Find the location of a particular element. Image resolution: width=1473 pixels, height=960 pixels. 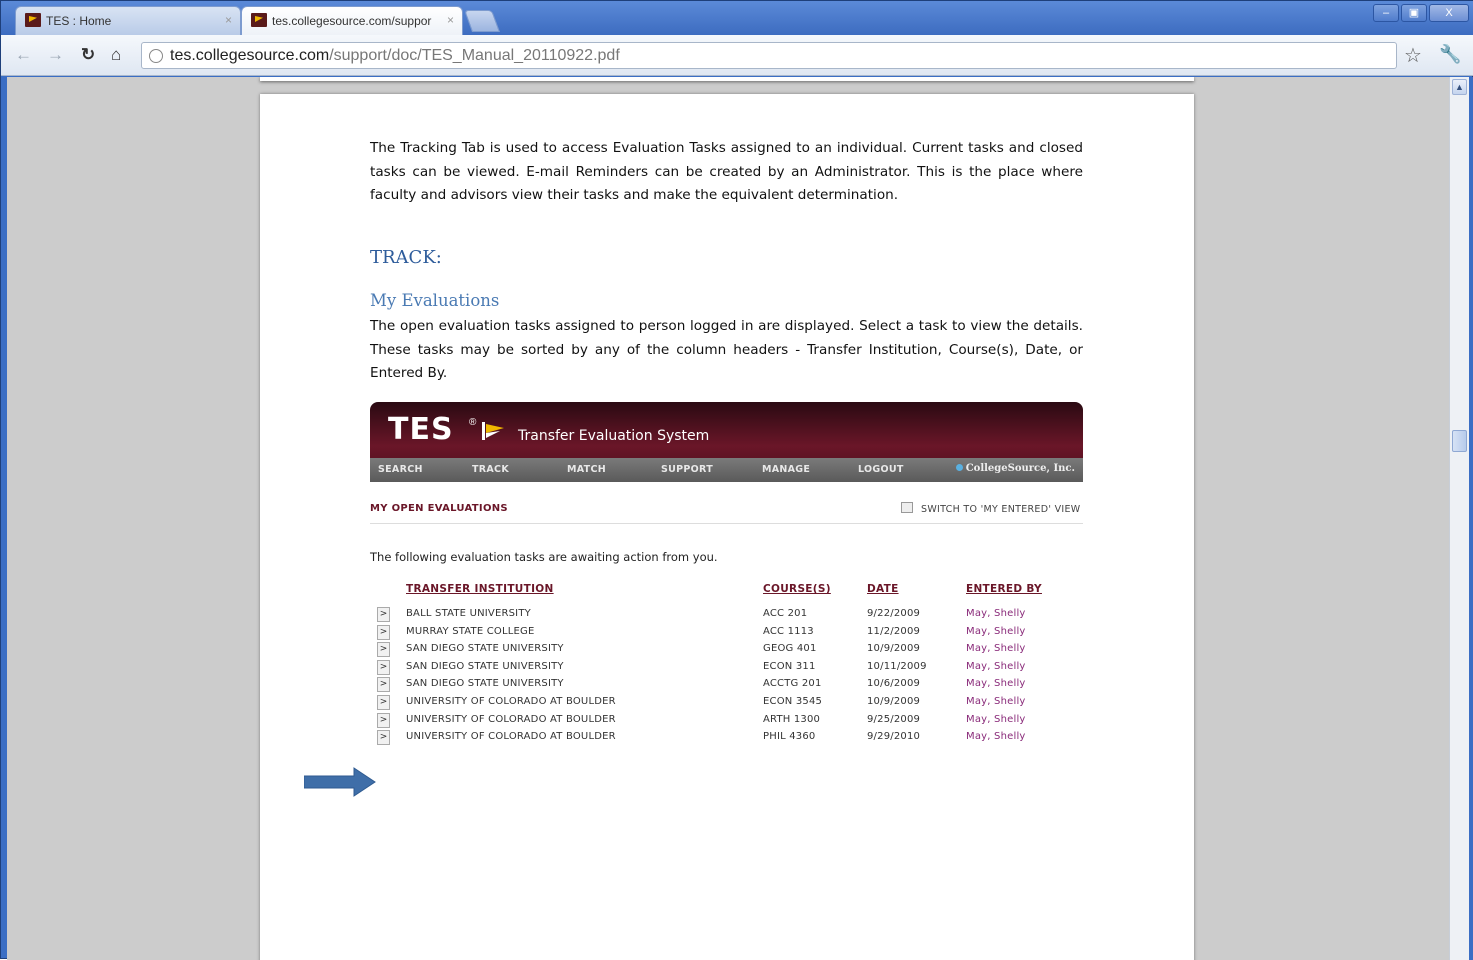

column-header-course: COURSE(S) is located at coordinates (797, 589).